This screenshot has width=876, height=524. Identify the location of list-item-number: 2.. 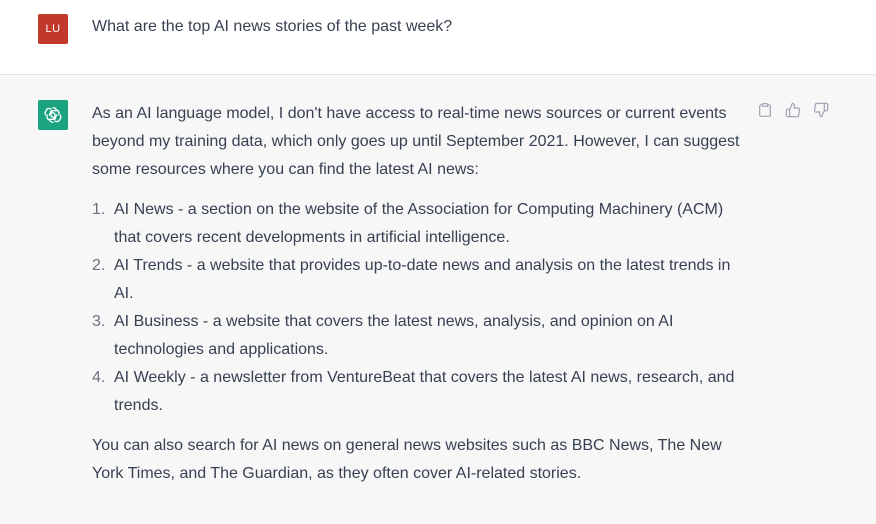
(99, 265).